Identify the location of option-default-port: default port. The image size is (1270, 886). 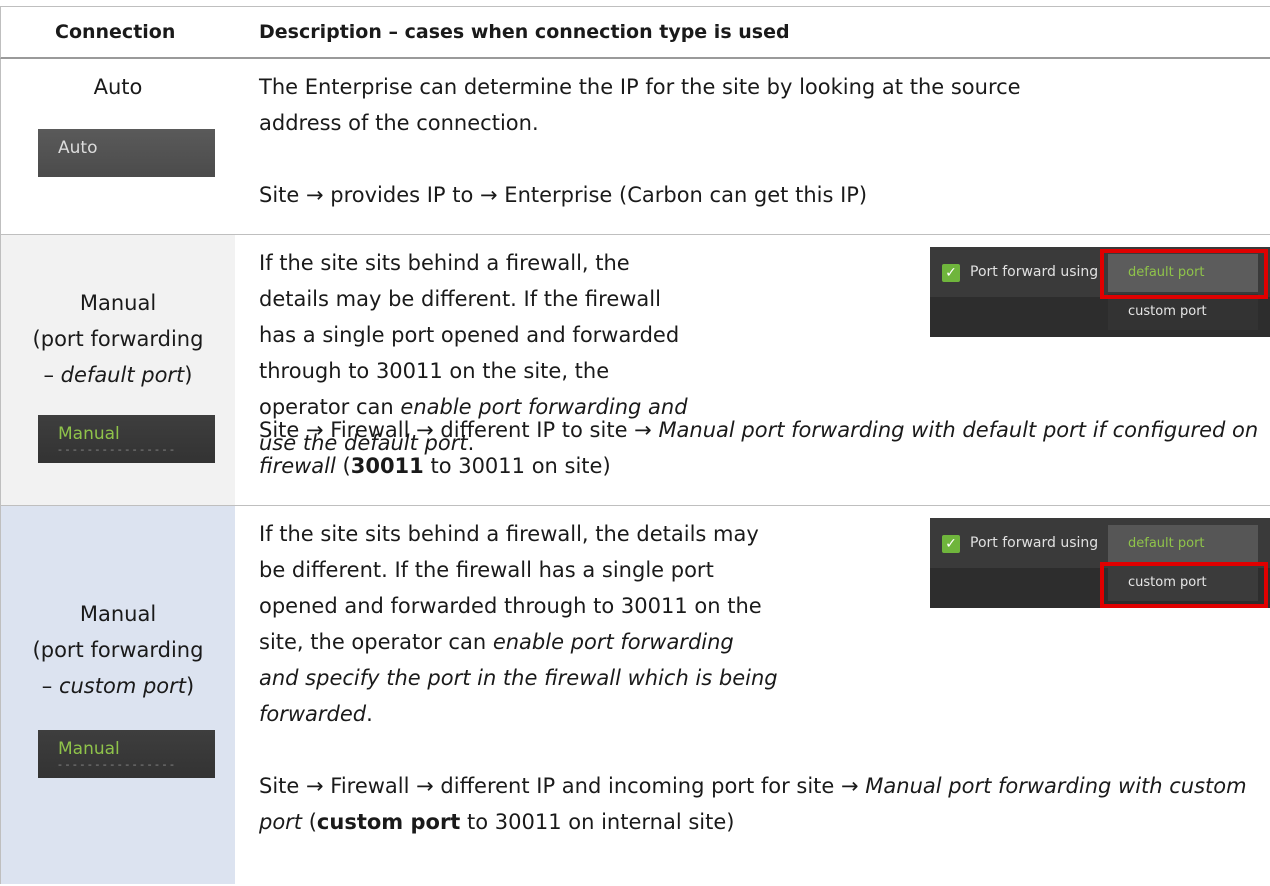
(1183, 544).